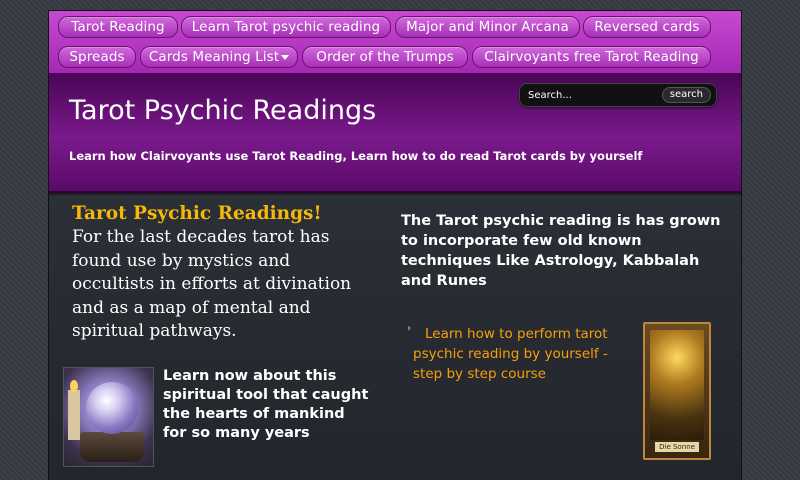 Image resolution: width=800 pixels, height=480 pixels. Describe the element at coordinates (112, 408) in the screenshot. I see `crystal-ball-shape` at that location.